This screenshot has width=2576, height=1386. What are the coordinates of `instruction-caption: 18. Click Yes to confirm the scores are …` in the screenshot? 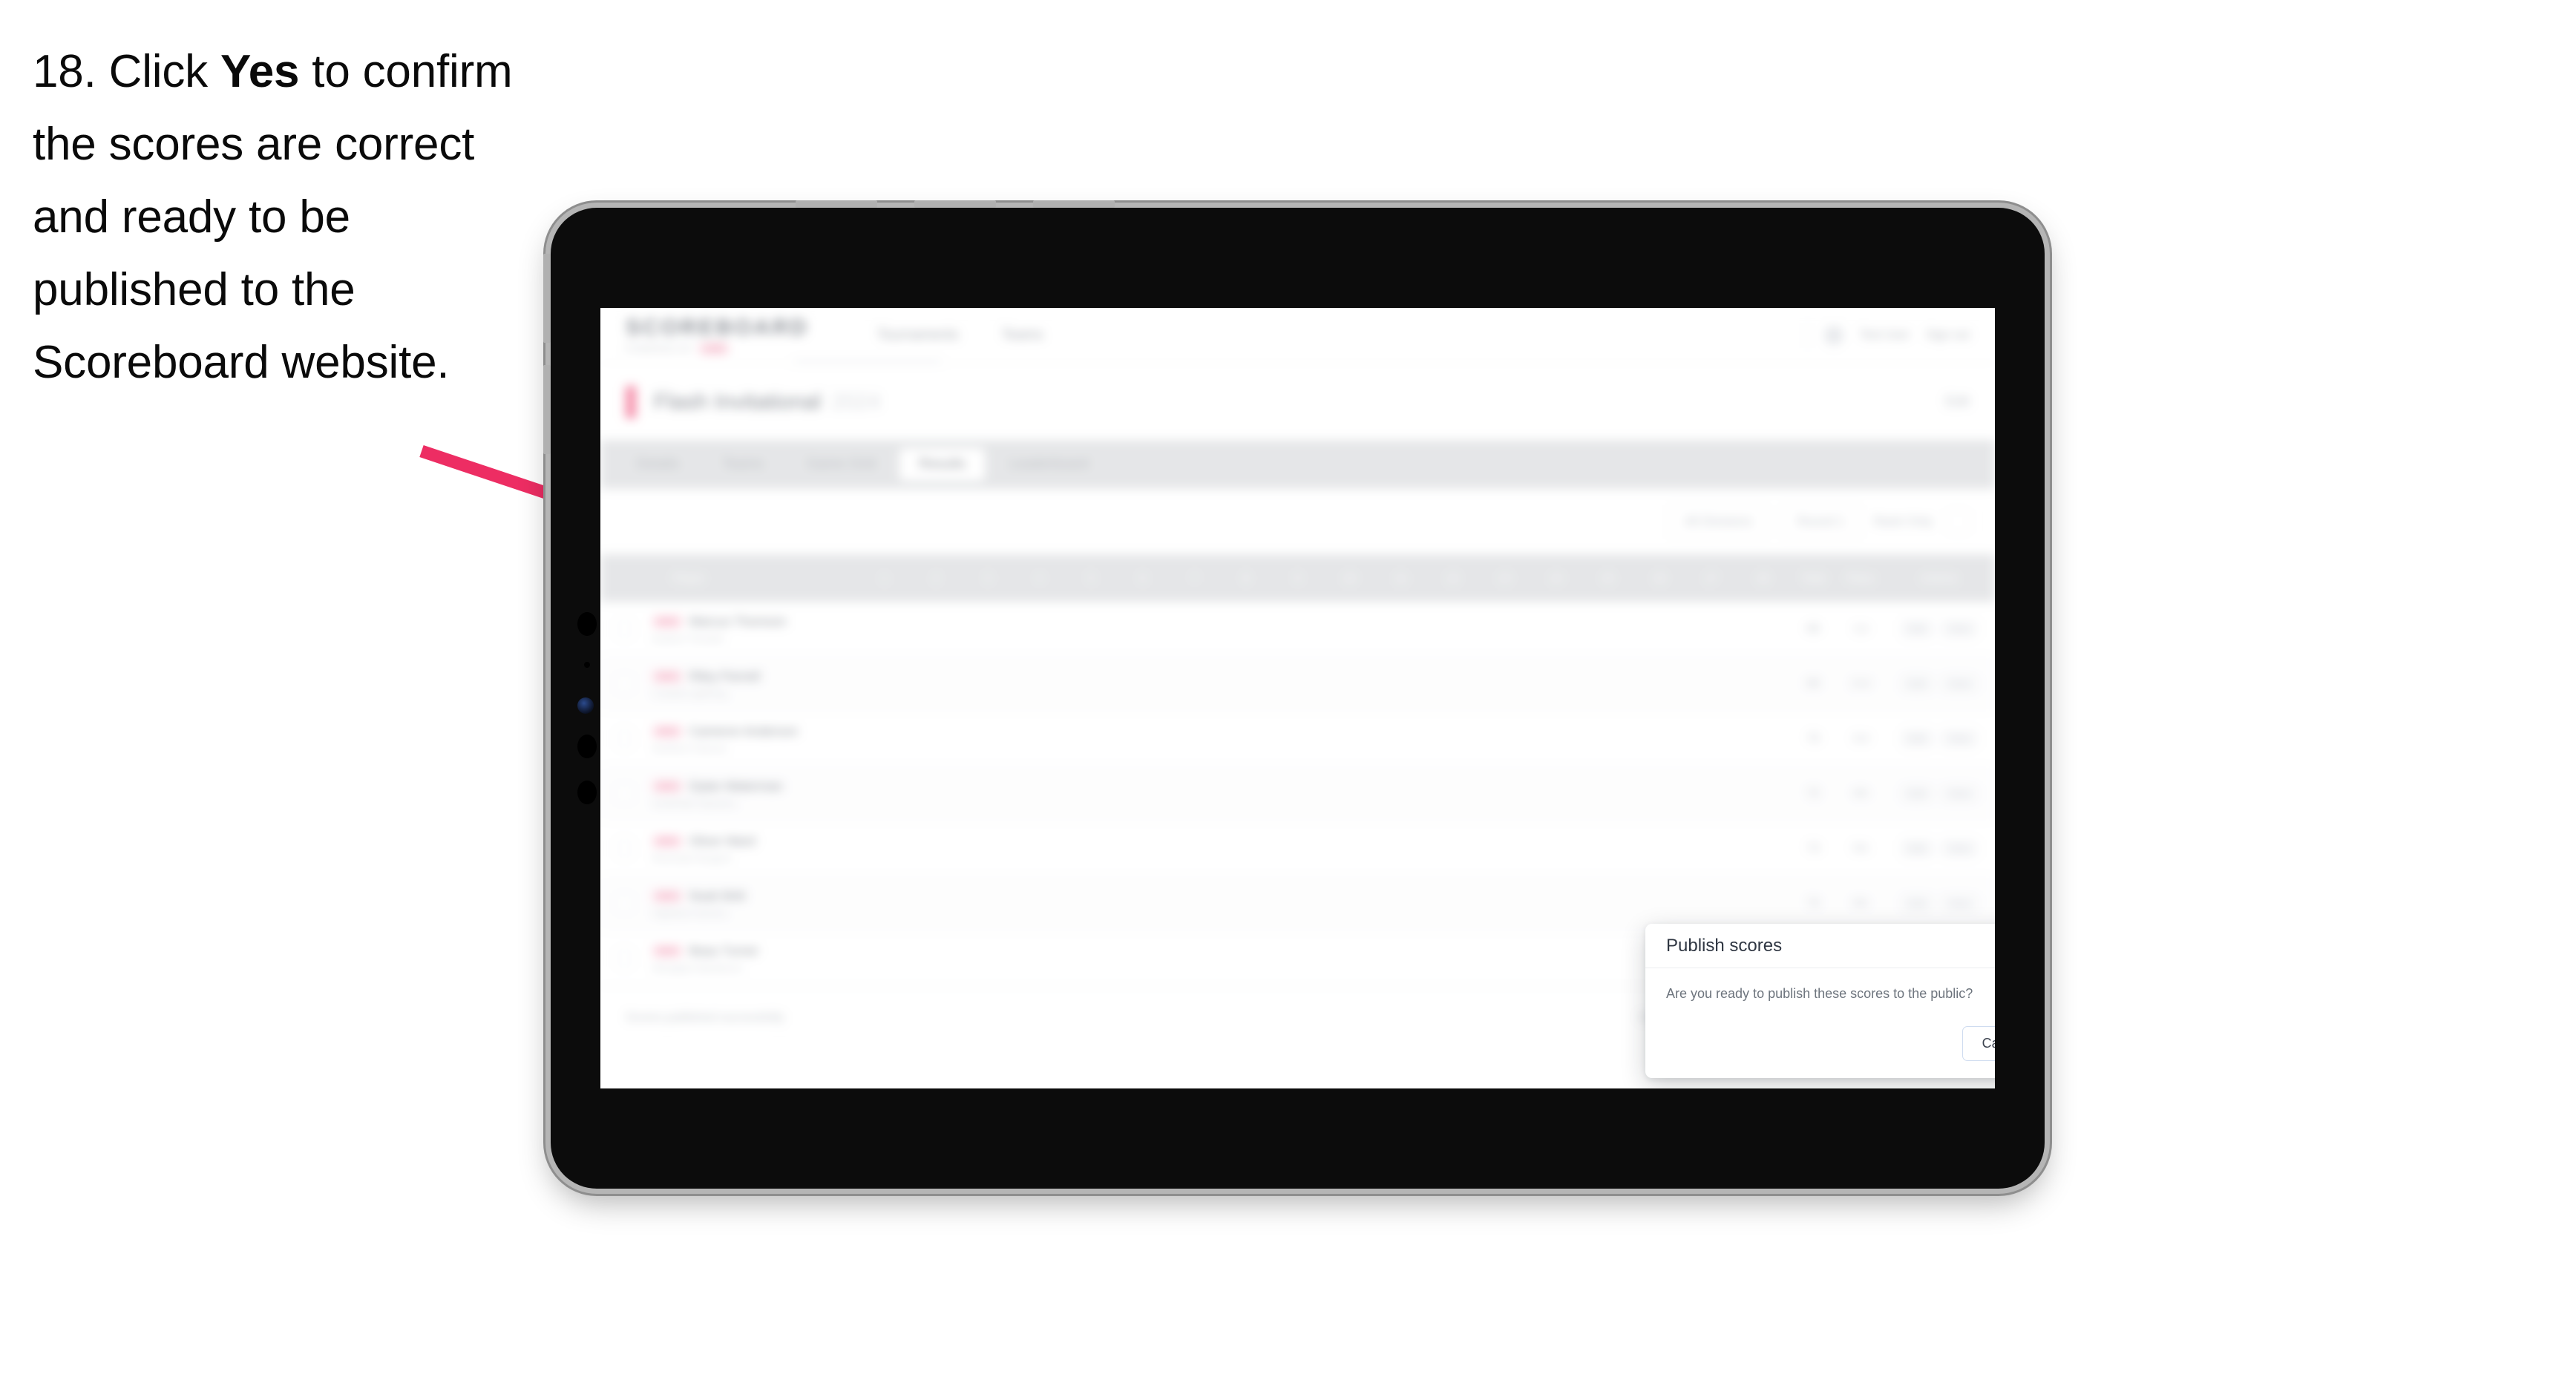 It's located at (292, 217).